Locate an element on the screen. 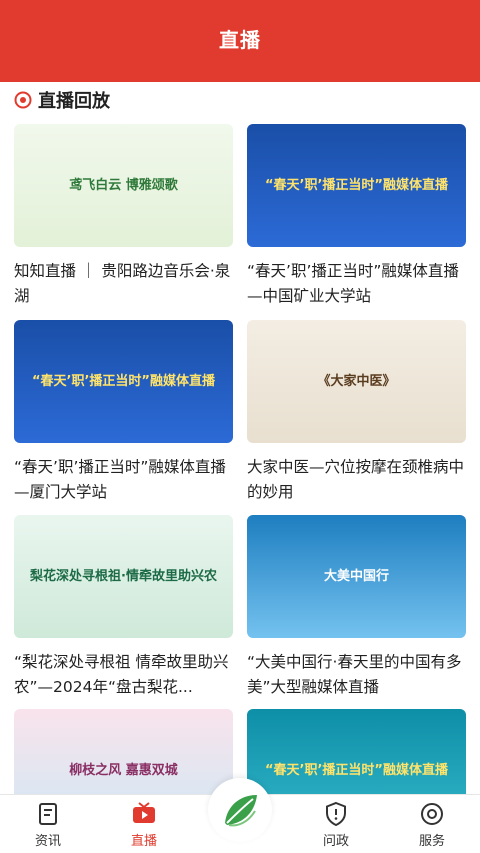 The image size is (480, 853). replay-title: “春天’职’播正当时”融媒体直播—中国矿业大学站 is located at coordinates (356, 284).